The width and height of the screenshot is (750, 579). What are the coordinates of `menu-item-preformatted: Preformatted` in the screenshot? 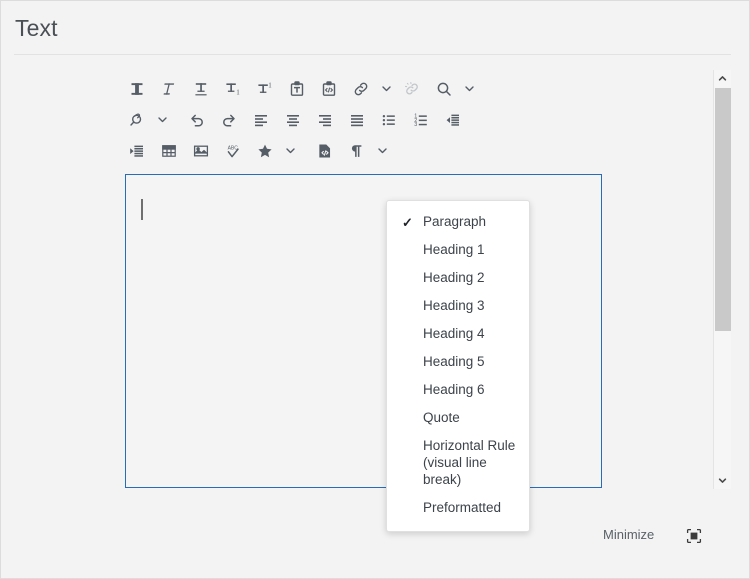 It's located at (458, 508).